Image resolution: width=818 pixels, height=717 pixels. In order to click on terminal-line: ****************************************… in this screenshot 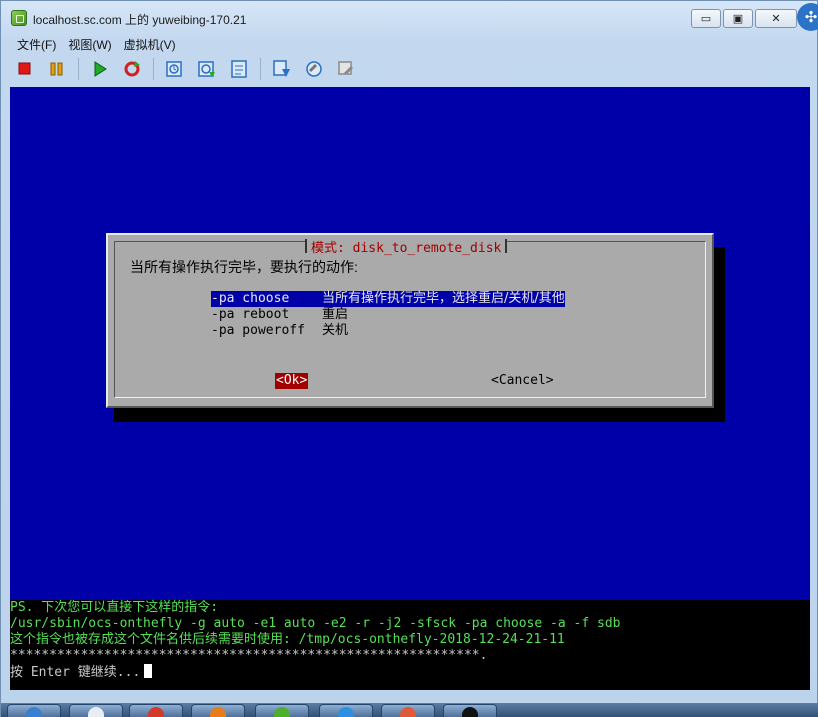, I will do `click(248, 656)`.